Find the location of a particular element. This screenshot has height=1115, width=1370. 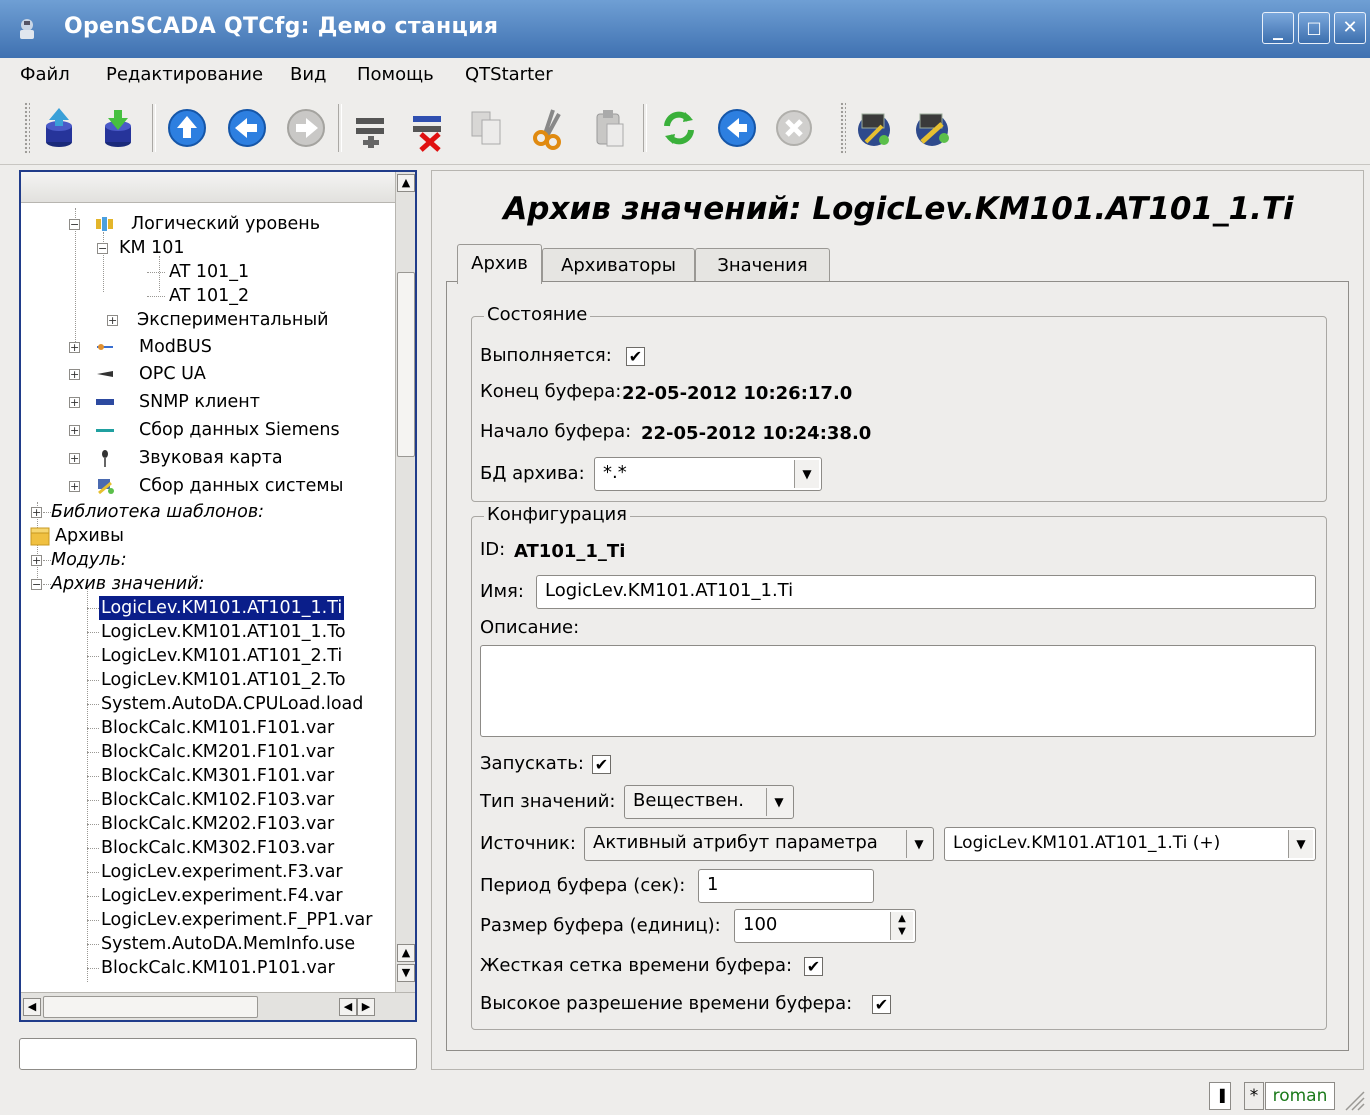

source-parameter-select: LogicLev.KM101.AT101_1.Ti (+) ▼ is located at coordinates (1130, 844).